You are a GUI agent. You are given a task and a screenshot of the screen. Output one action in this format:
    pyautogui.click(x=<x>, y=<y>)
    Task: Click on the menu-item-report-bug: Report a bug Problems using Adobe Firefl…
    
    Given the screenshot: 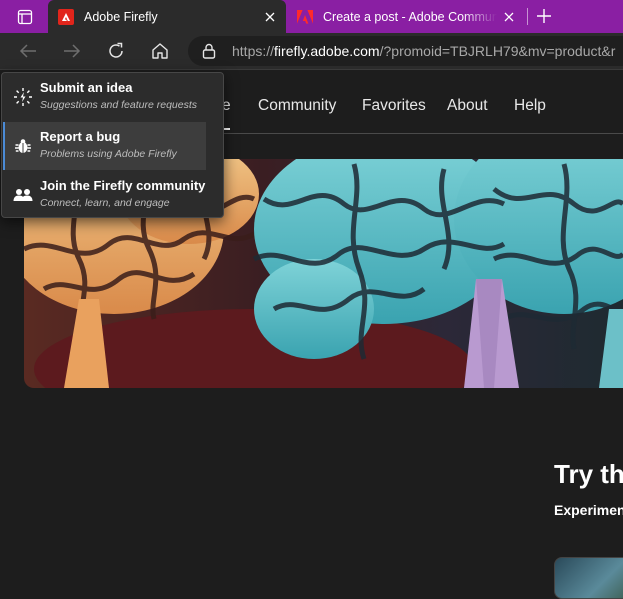 What is the action you would take?
    pyautogui.click(x=104, y=146)
    